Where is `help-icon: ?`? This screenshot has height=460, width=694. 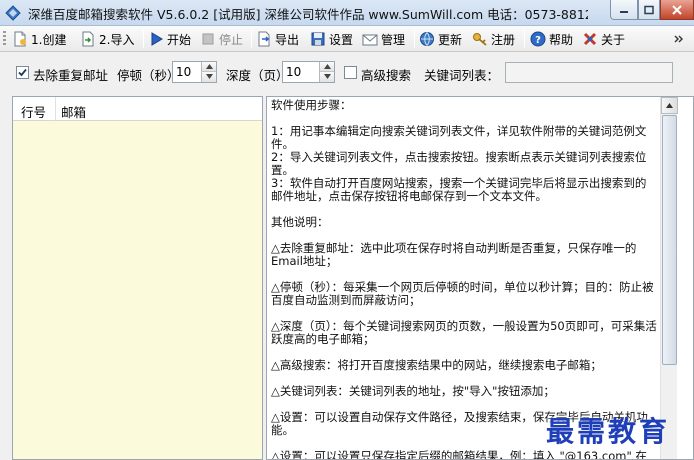 help-icon: ? is located at coordinates (538, 39).